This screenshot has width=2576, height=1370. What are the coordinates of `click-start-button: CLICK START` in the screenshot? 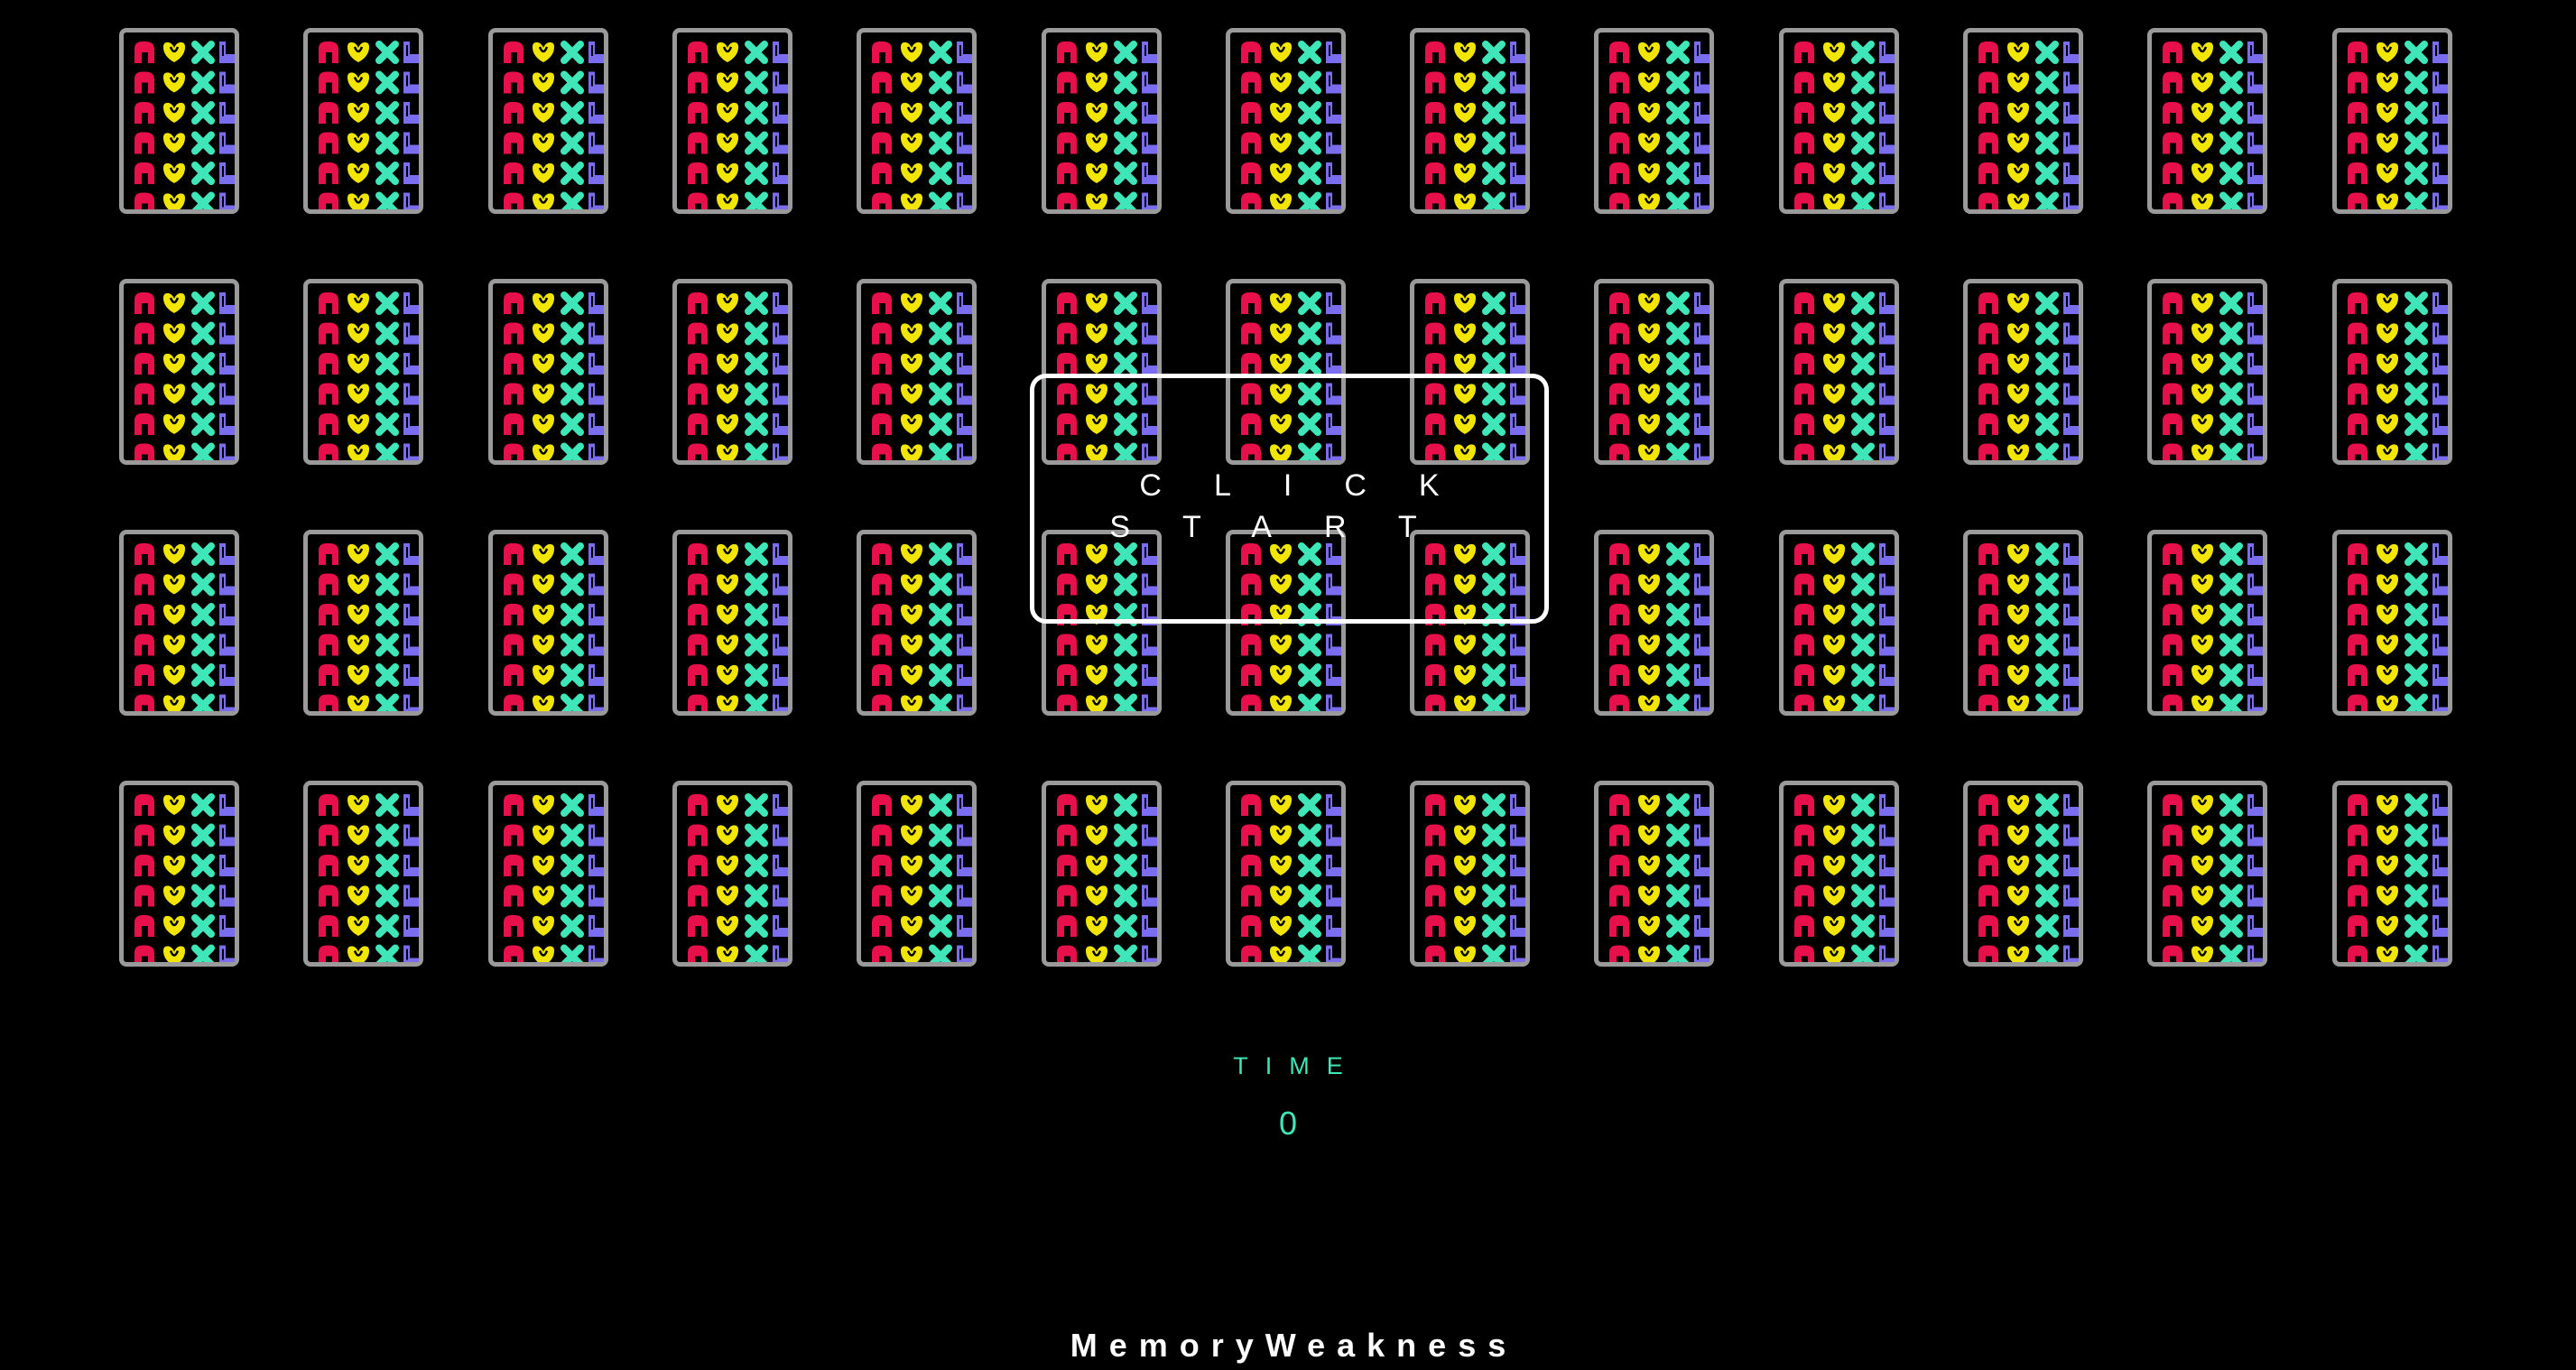 It's located at (1289, 499).